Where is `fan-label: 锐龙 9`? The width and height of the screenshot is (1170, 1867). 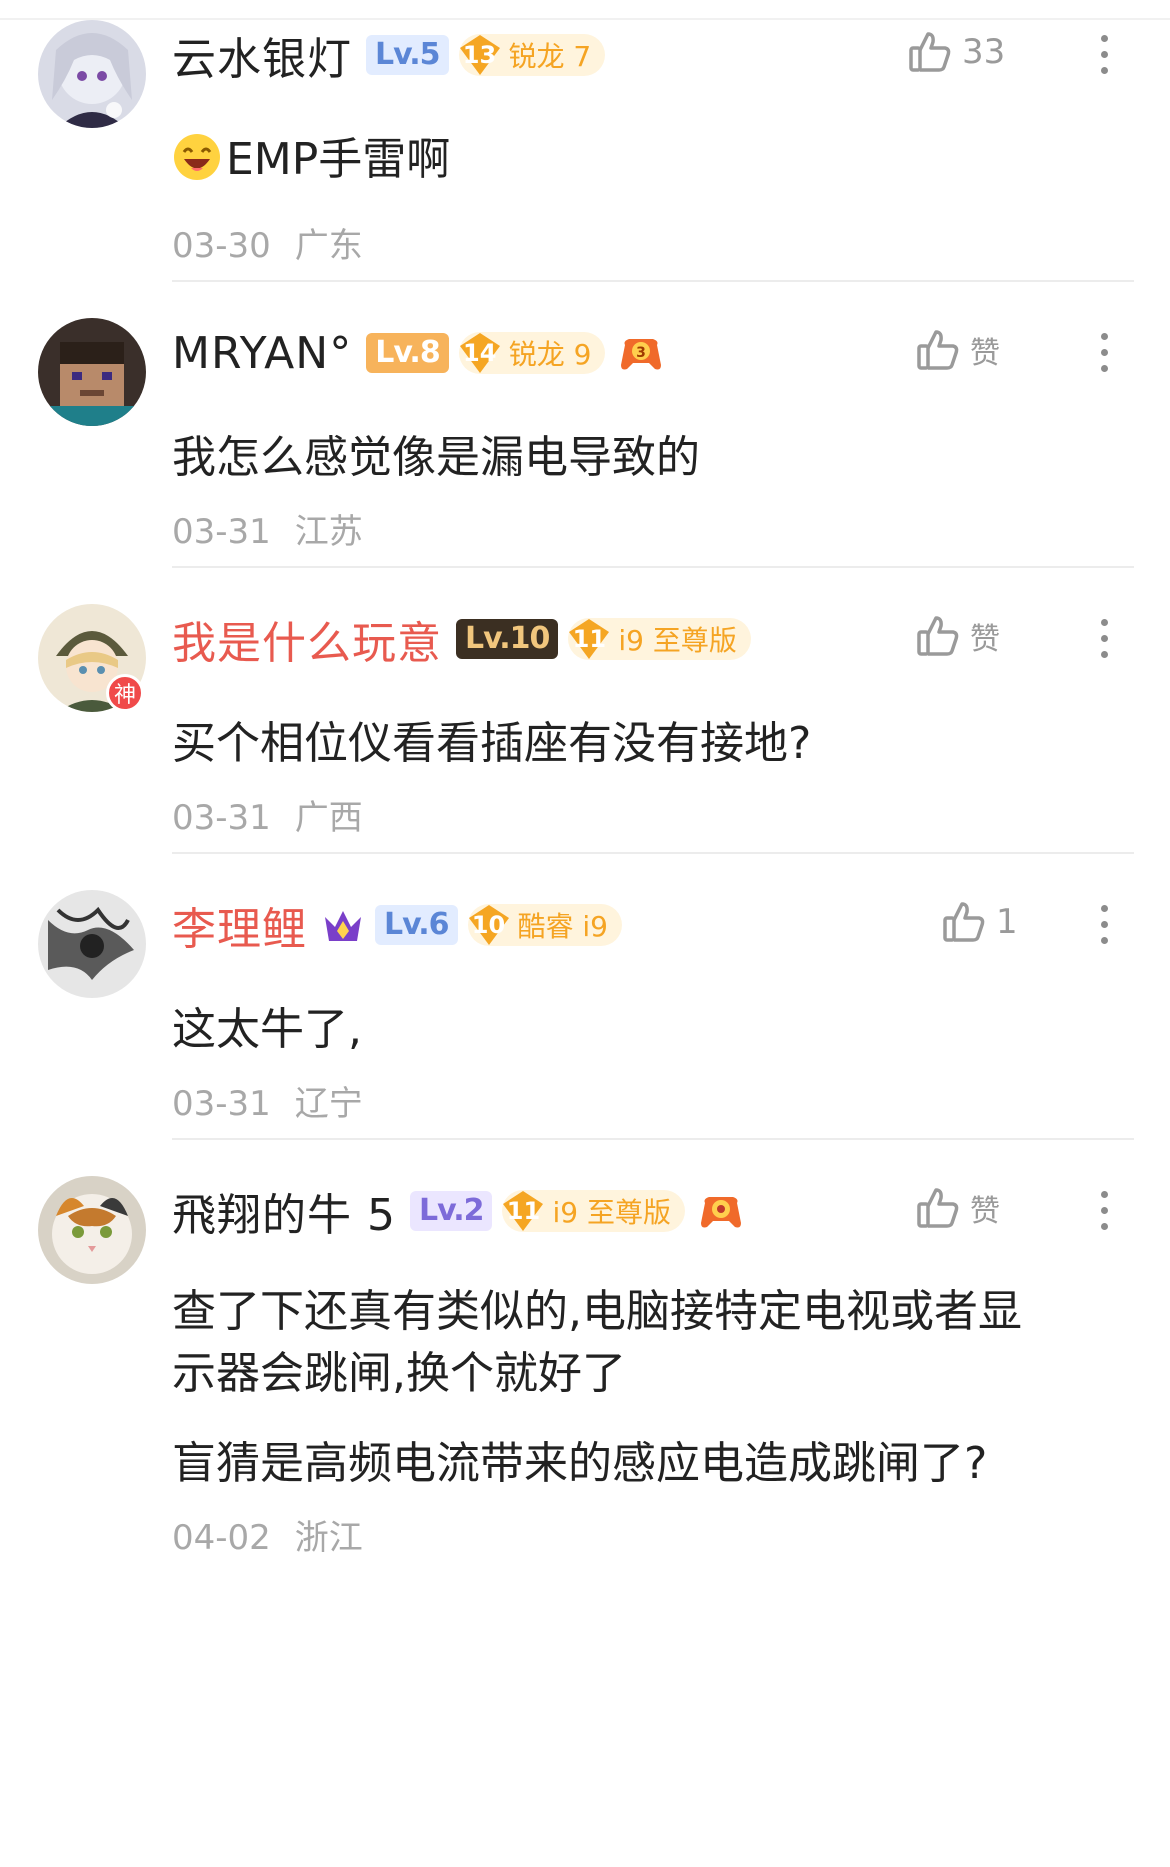
fan-label: 锐龙 9 is located at coordinates (550, 354).